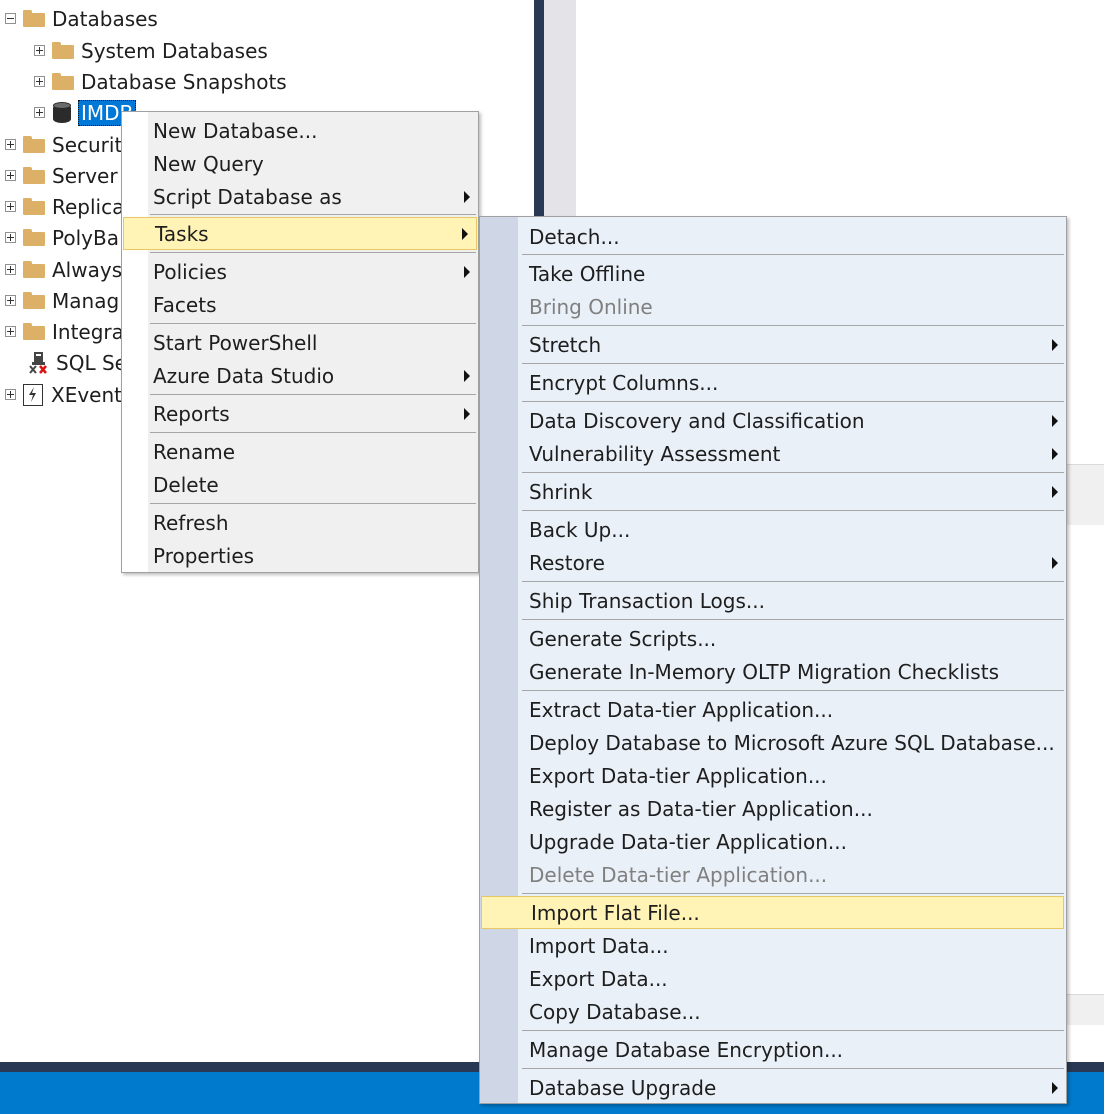 Image resolution: width=1104 pixels, height=1114 pixels. What do you see at coordinates (63, 269) in the screenshot?
I see `tree-node-always-on: Always` at bounding box center [63, 269].